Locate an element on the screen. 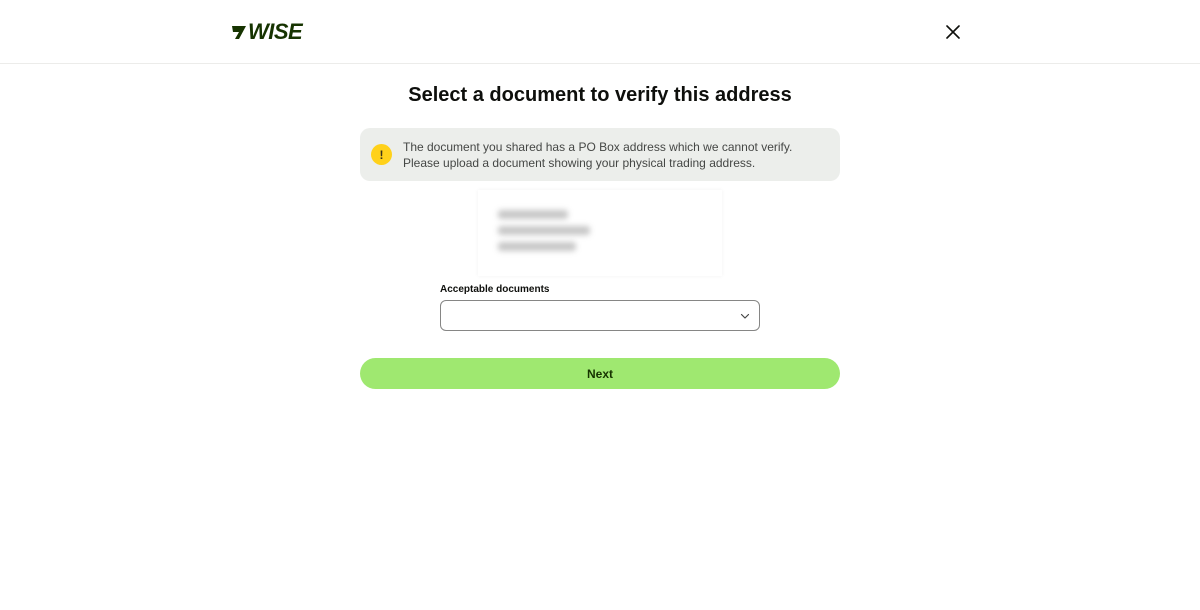  close-icon is located at coordinates (953, 32).